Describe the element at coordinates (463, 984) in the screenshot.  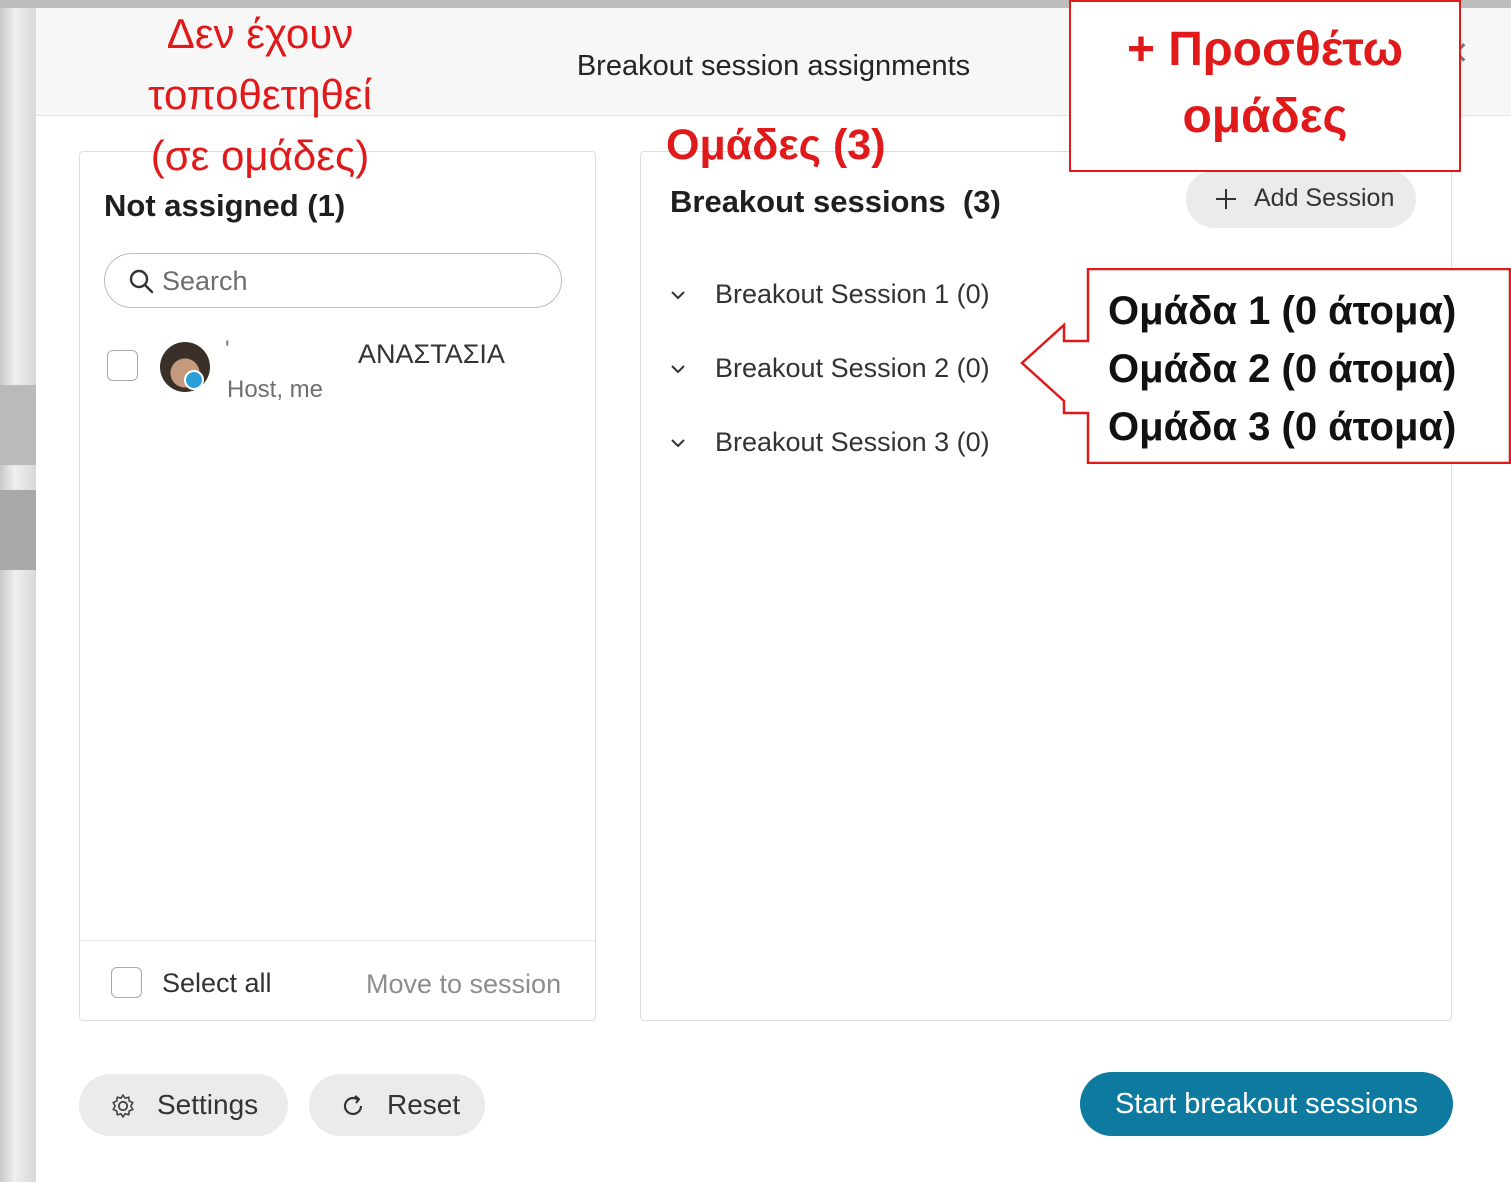
I see `move-to-session-button: Move to session` at that location.